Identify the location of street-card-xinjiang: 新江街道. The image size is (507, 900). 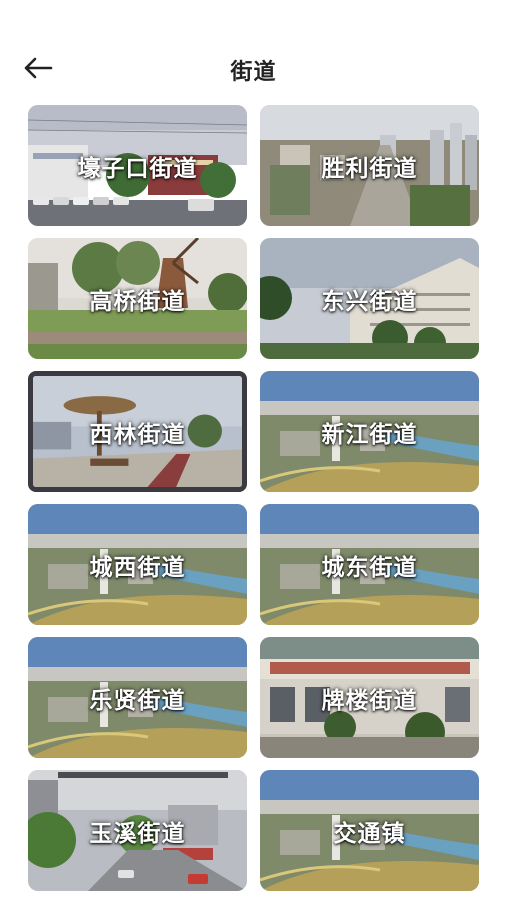
(369, 431).